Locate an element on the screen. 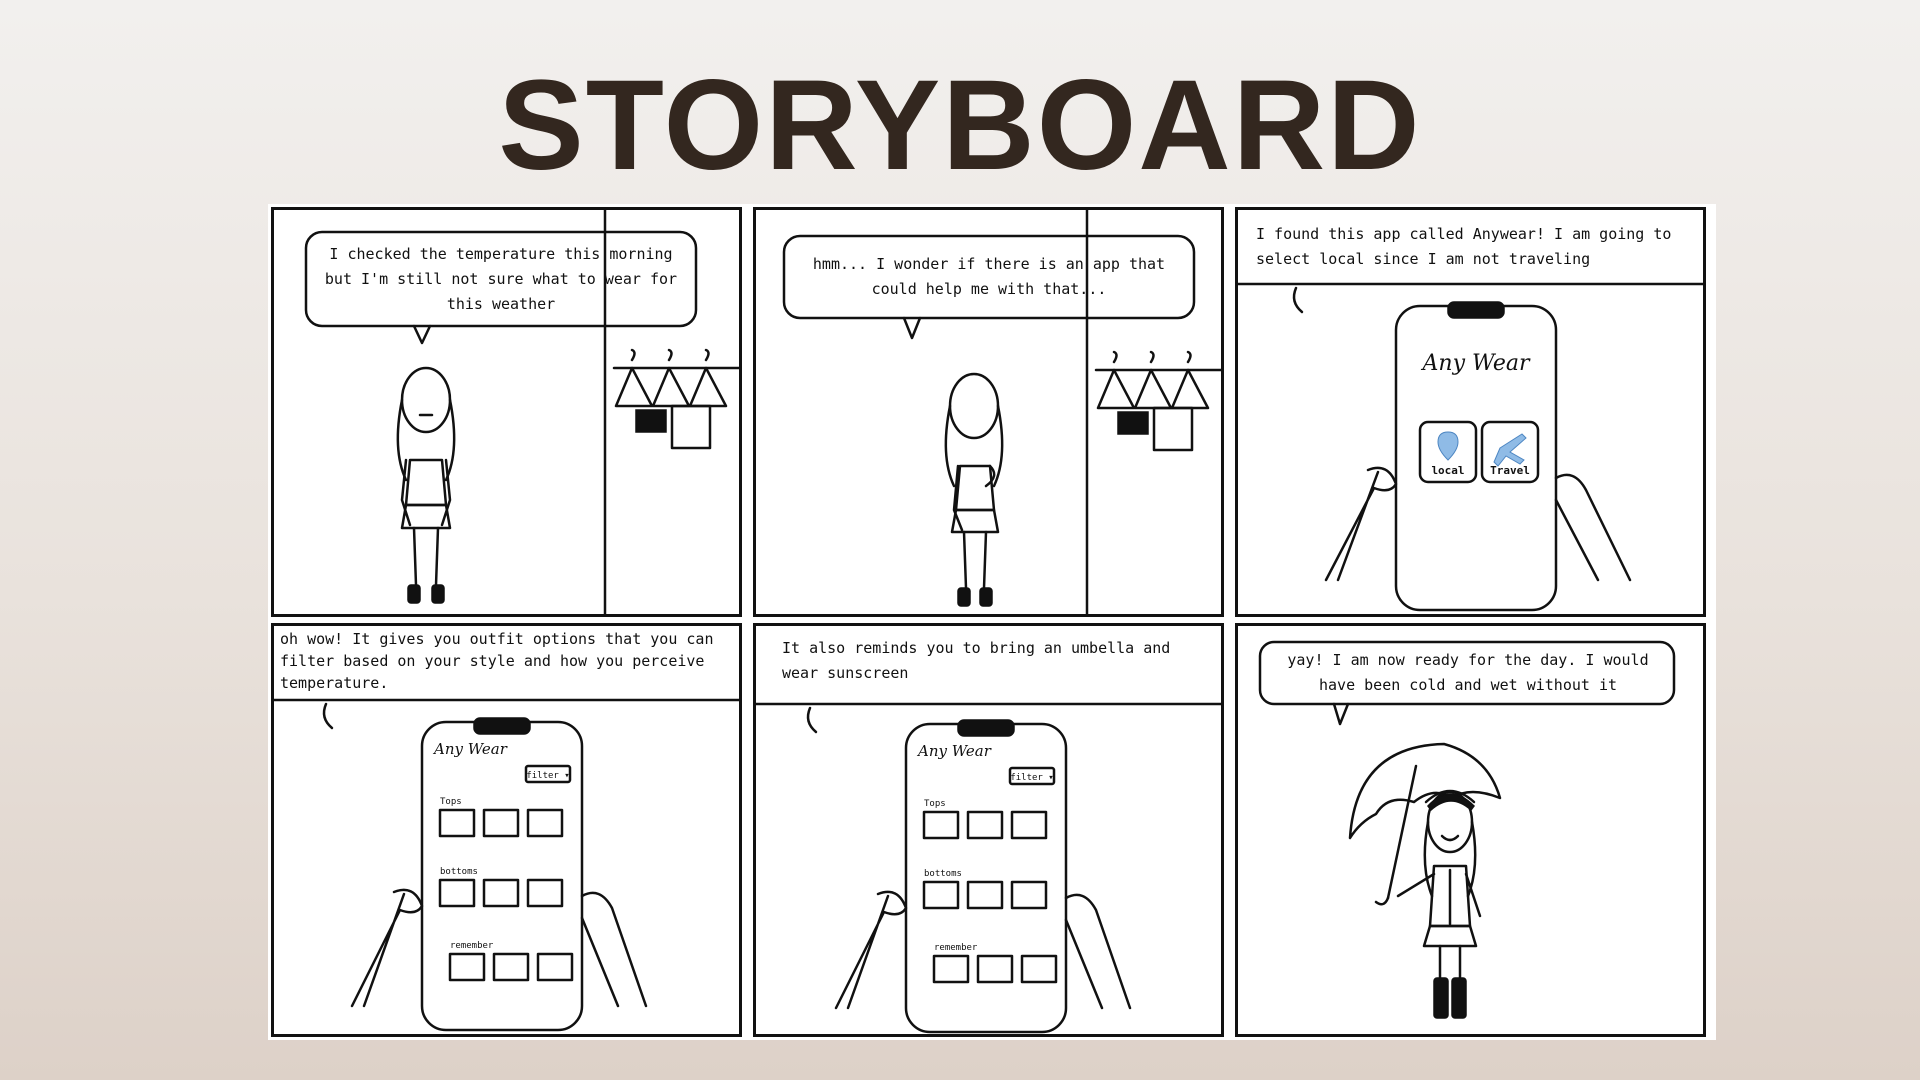  phone-outfits-screen: Any Wear filter ▾ Tops bottoms remember is located at coordinates (502, 874).